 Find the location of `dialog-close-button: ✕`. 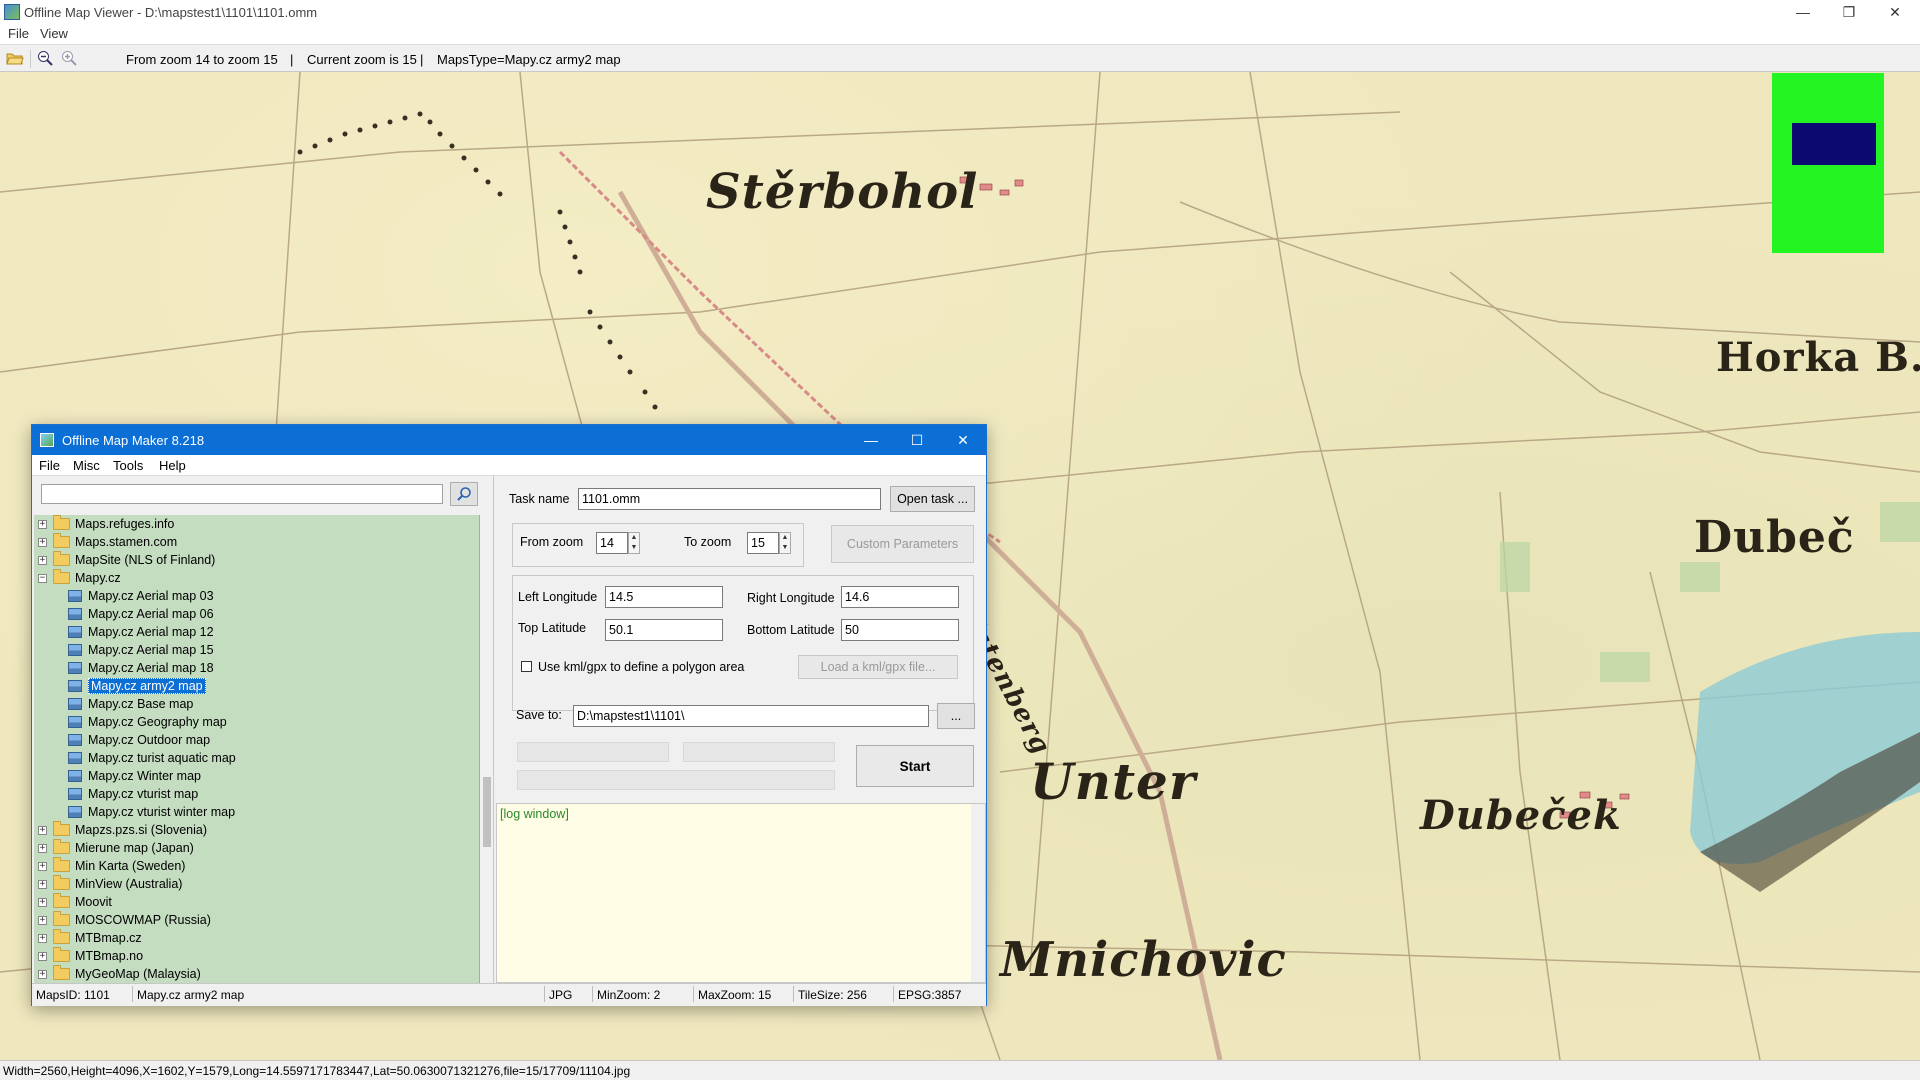

dialog-close-button: ✕ is located at coordinates (963, 440).